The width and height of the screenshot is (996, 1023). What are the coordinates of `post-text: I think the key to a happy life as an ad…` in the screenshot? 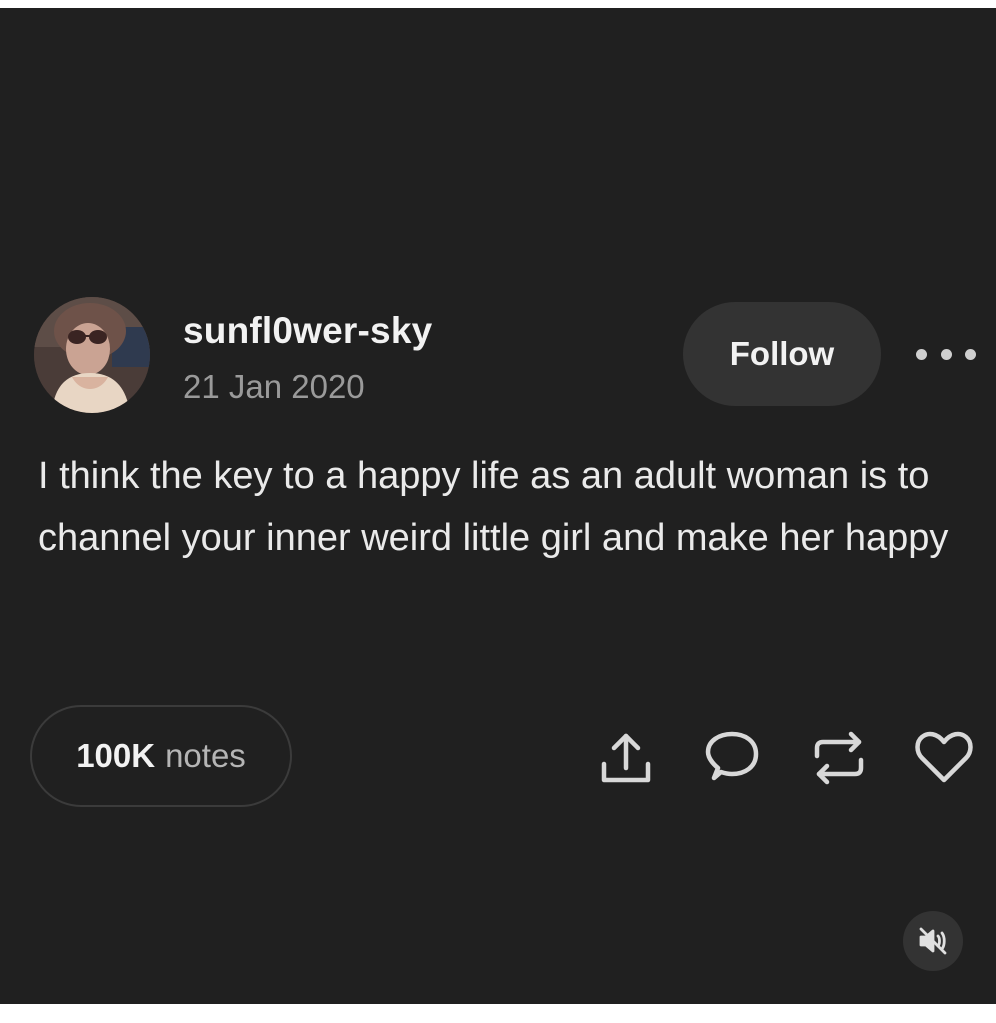 It's located at (493, 507).